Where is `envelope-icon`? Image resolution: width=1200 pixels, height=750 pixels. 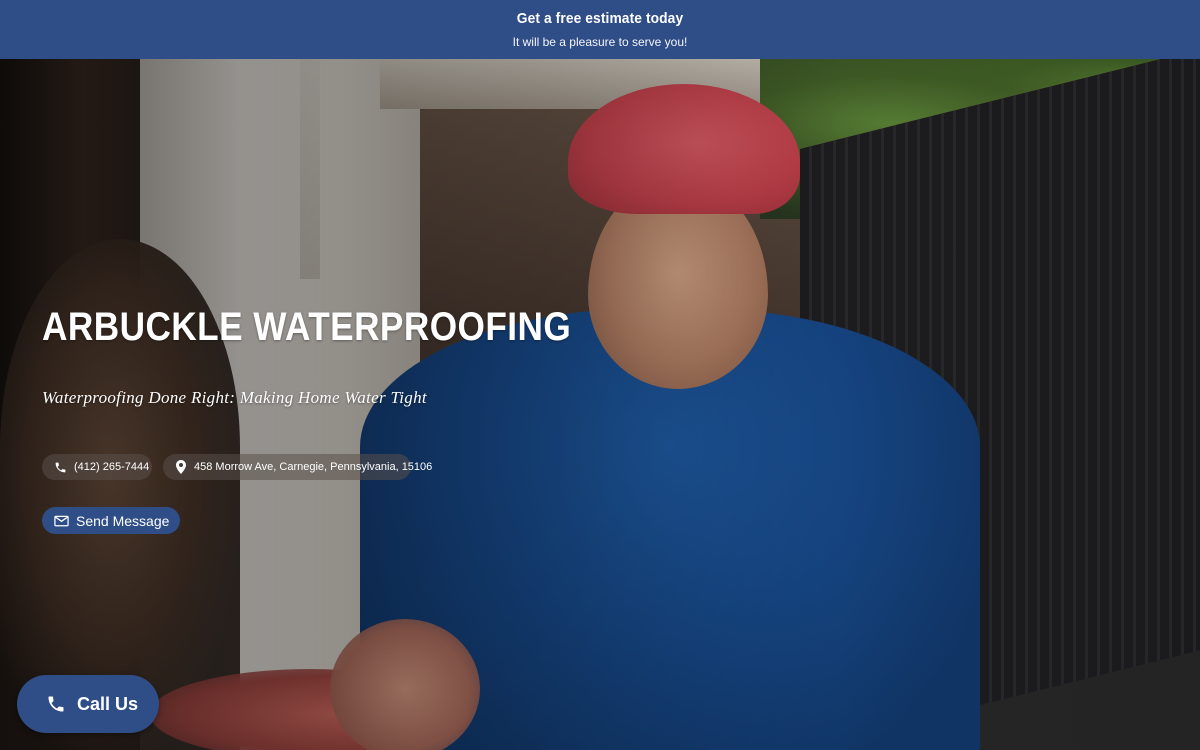
envelope-icon is located at coordinates (61, 521).